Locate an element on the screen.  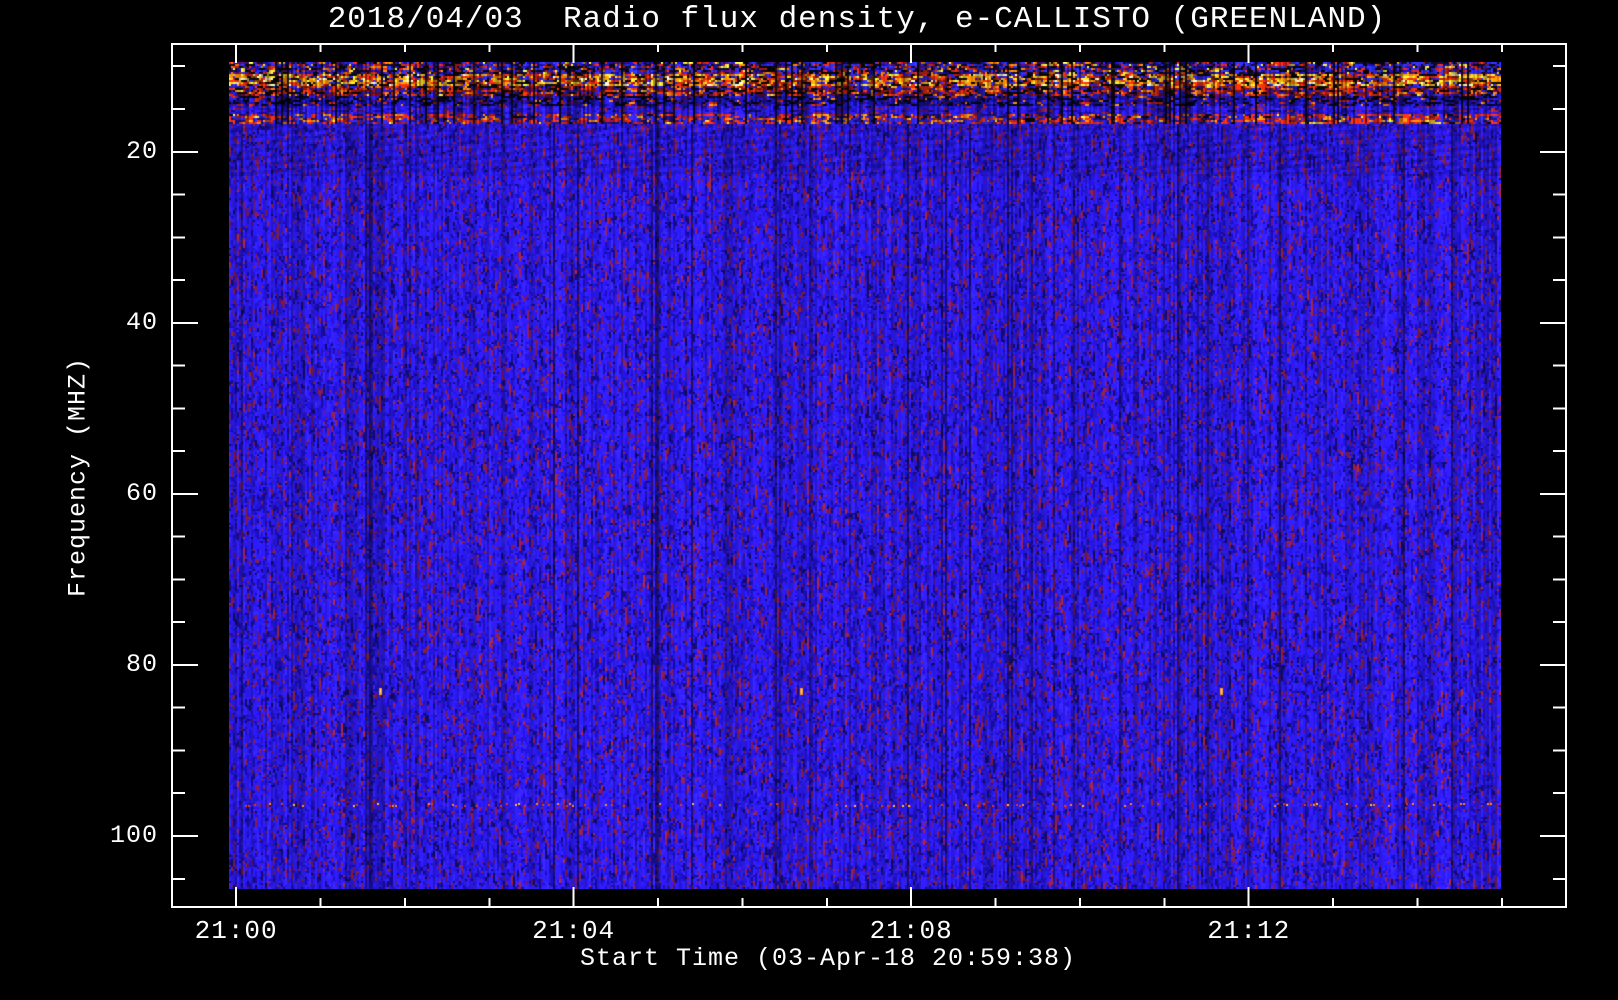
y-tick-label: 80 is located at coordinates (141, 664).